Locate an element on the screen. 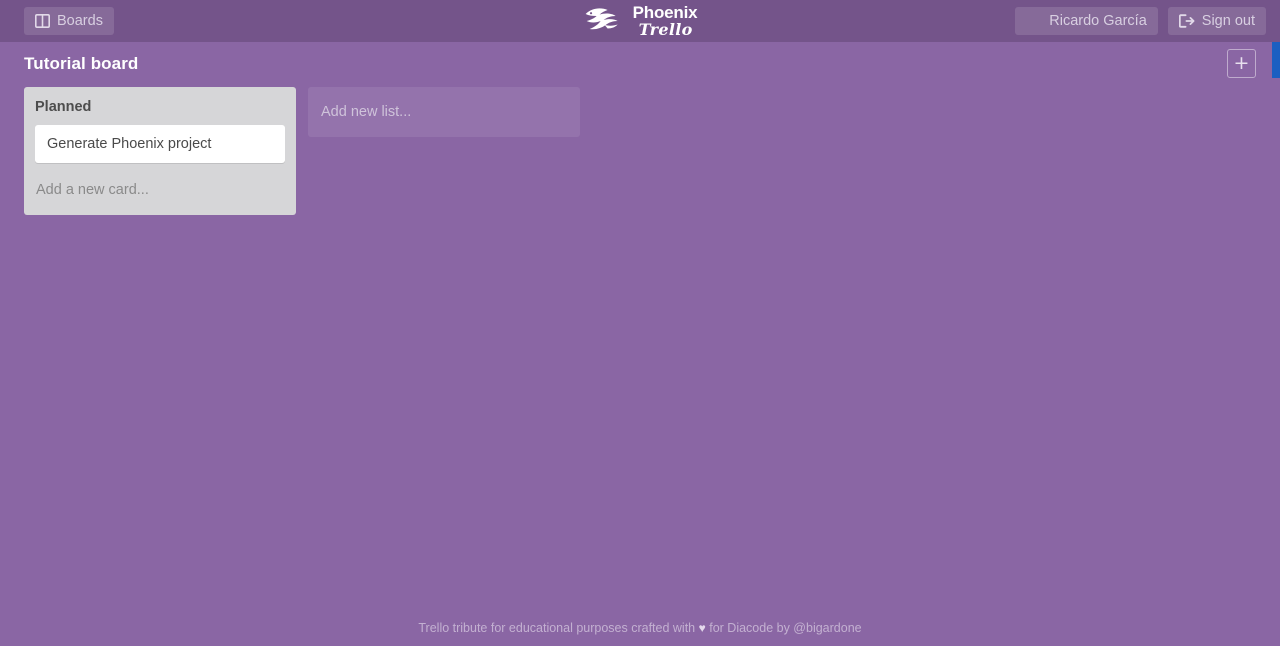  header-left-group: Boards is located at coordinates (69, 21).